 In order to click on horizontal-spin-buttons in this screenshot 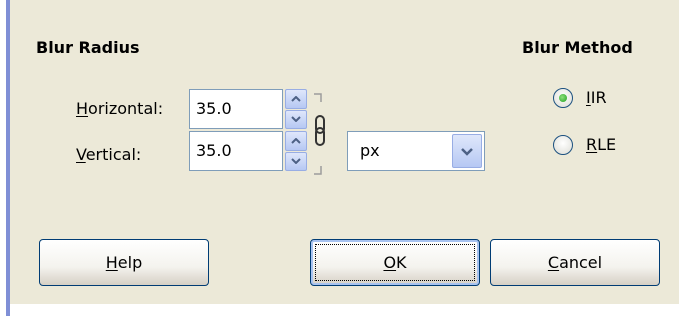, I will do `click(296, 109)`.